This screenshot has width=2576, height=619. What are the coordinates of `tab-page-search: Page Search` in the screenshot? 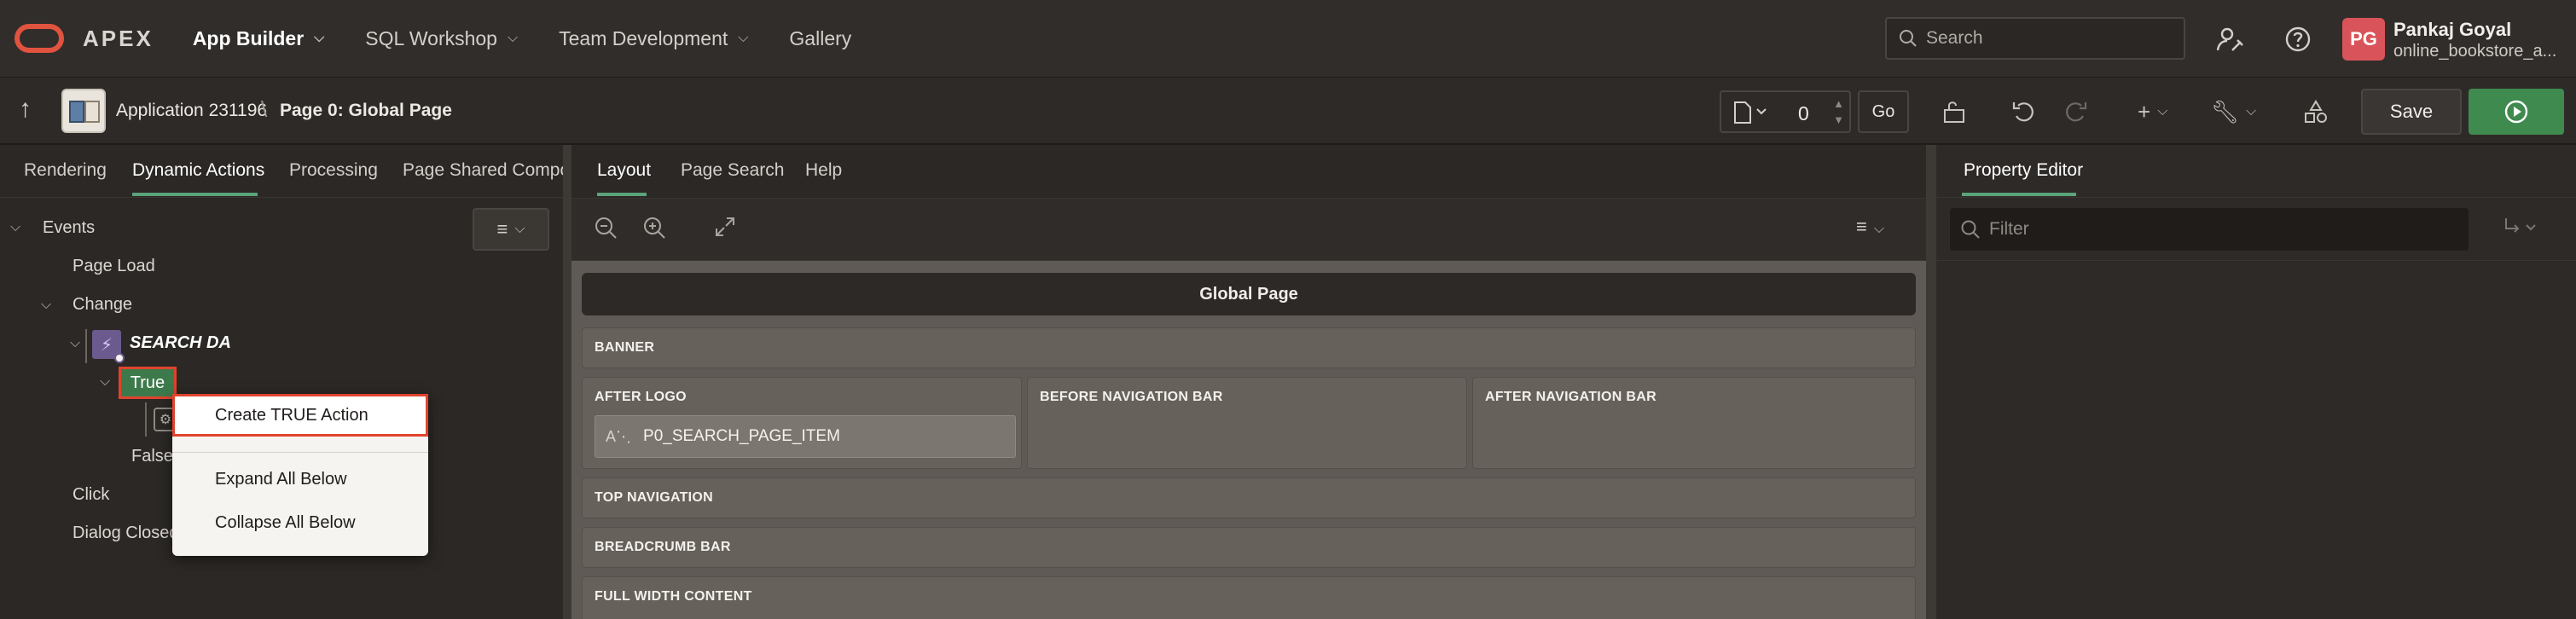 It's located at (732, 170).